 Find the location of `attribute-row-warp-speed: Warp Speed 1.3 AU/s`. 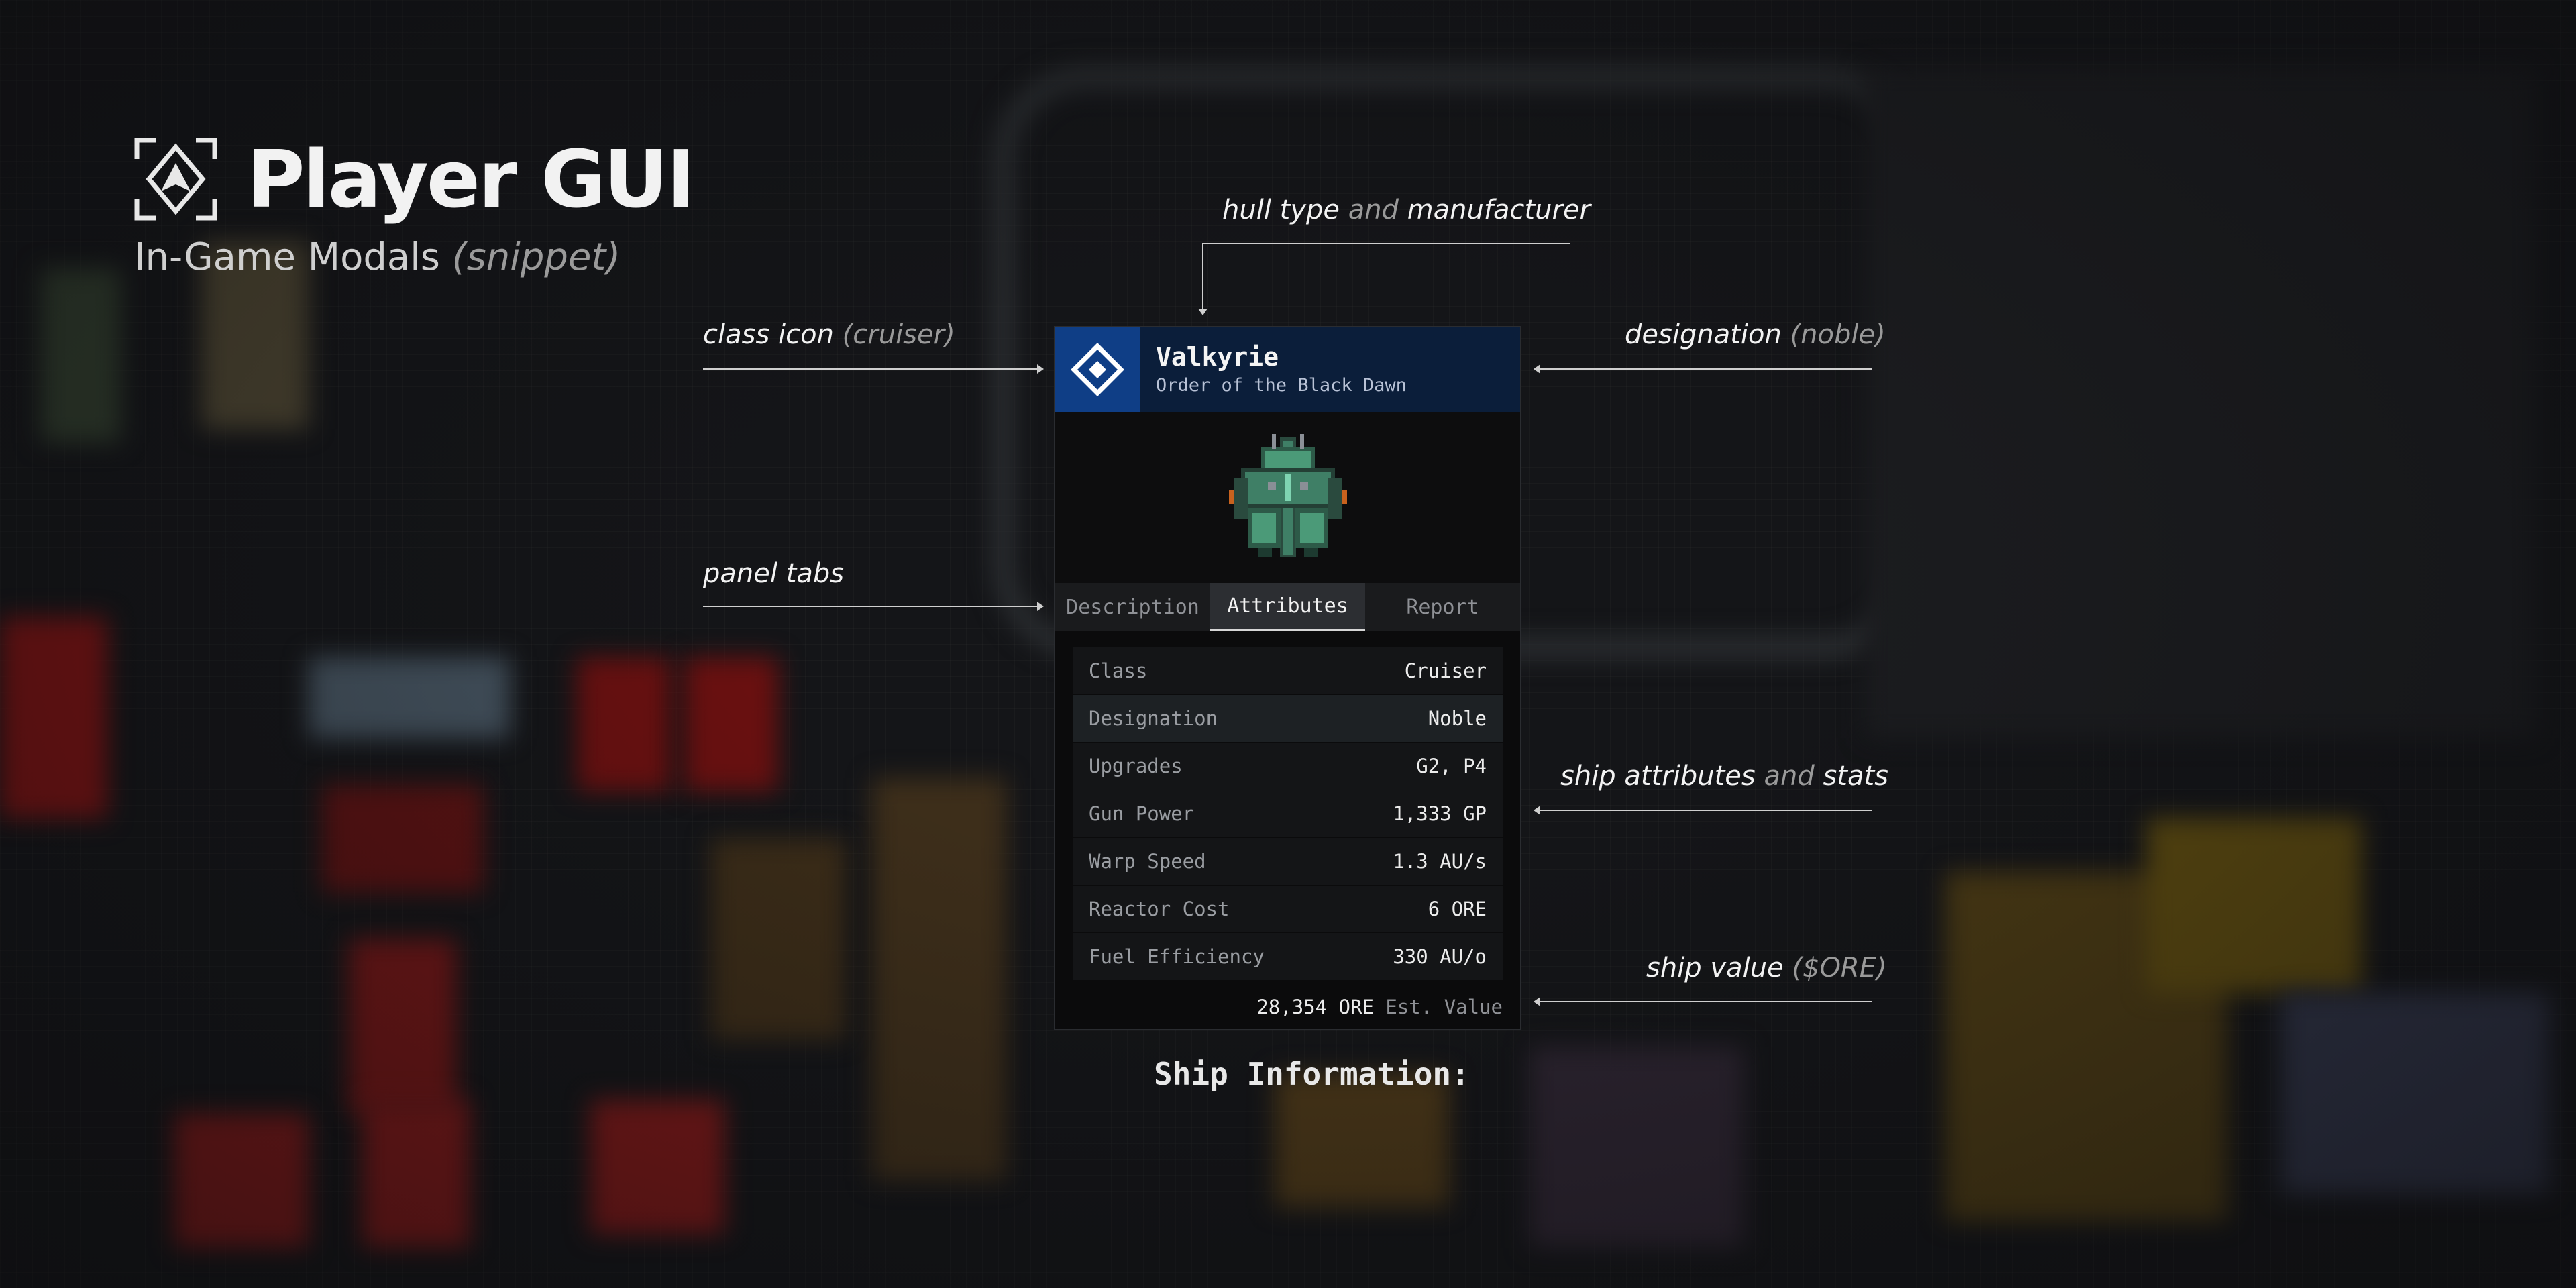

attribute-row-warp-speed: Warp Speed 1.3 AU/s is located at coordinates (1288, 861).